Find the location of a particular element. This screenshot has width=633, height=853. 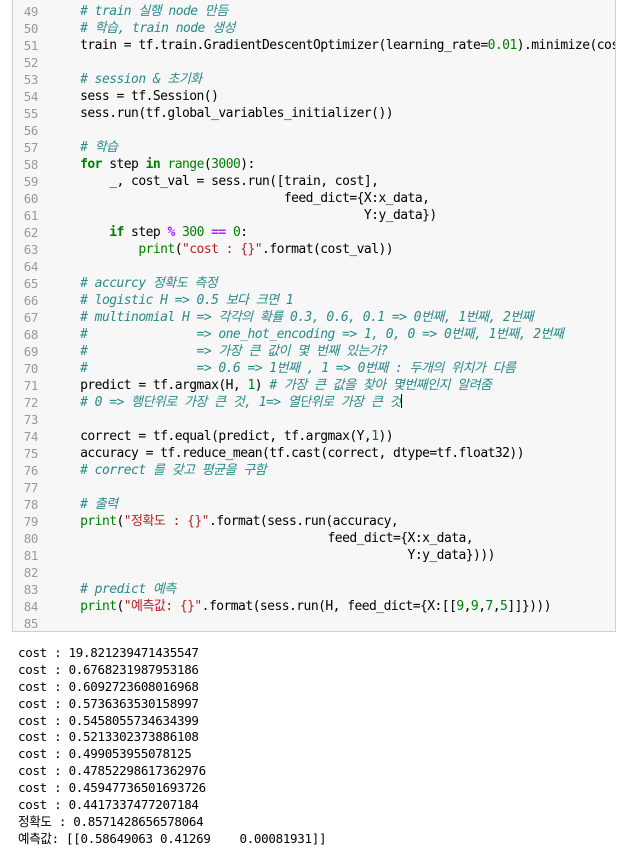

code-text: Y:y_data}))) is located at coordinates (273, 555).